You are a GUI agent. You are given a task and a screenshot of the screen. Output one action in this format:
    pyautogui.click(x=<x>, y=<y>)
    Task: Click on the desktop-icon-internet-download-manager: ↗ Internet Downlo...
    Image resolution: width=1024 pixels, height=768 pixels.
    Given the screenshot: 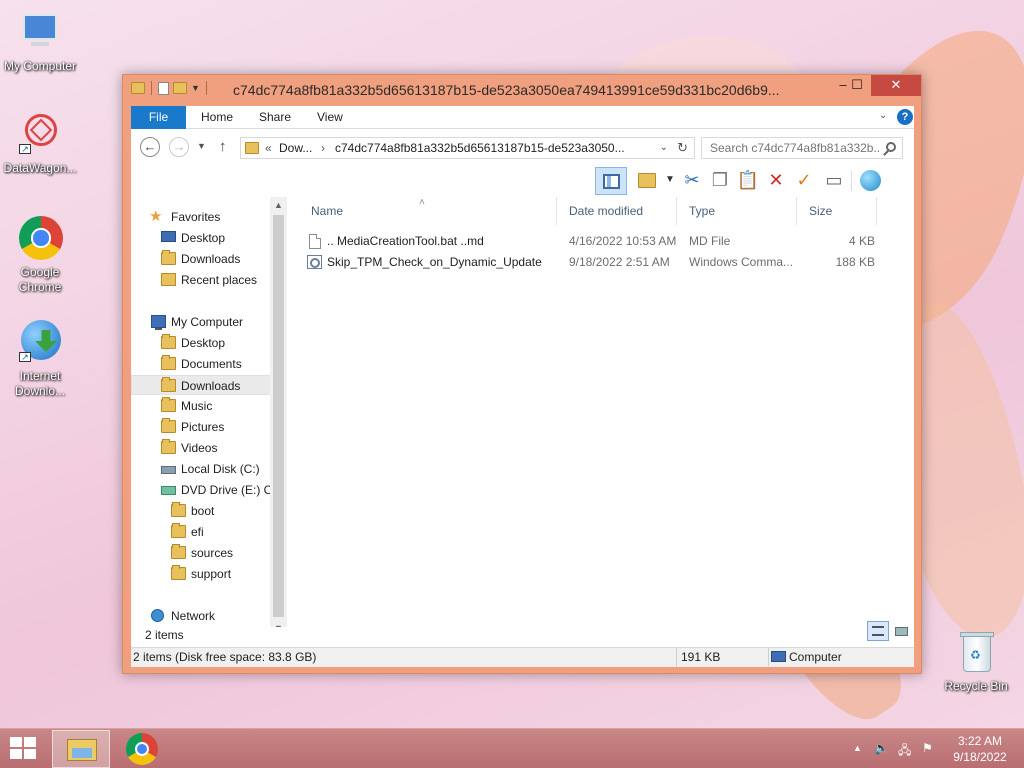 What is the action you would take?
    pyautogui.click(x=40, y=359)
    